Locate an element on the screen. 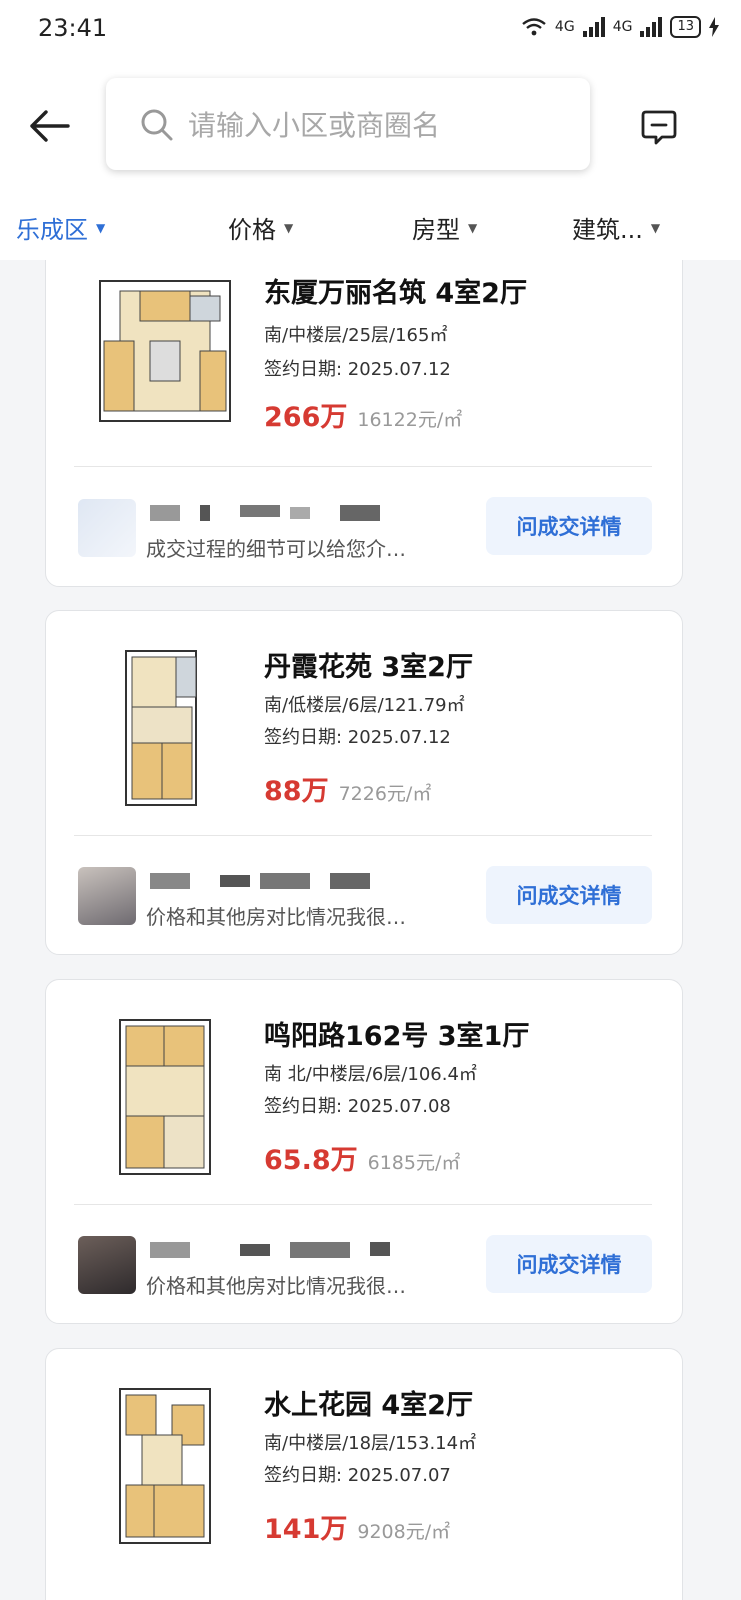 The width and height of the screenshot is (741, 1600). unit-price: 7226元/㎡ is located at coordinates (385, 794).